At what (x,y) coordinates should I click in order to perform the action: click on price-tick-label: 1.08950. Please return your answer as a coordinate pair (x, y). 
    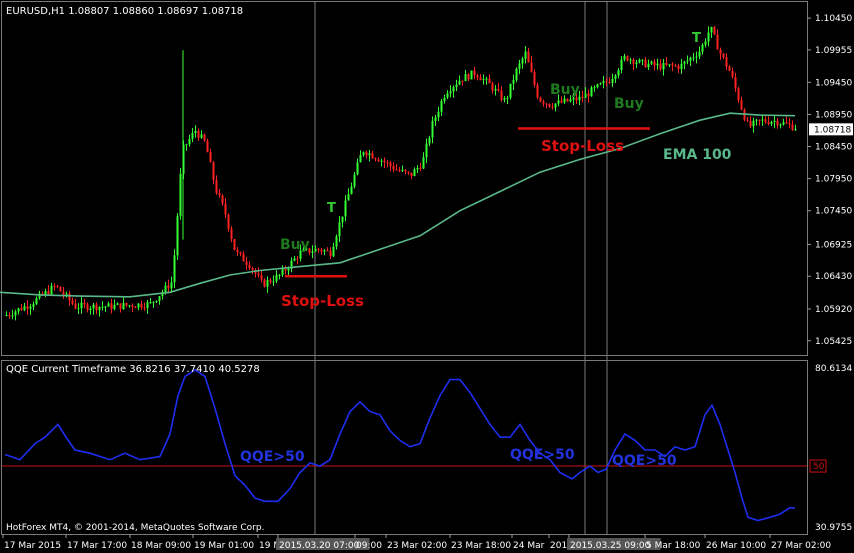
    Looking at the image, I should click on (833, 115).